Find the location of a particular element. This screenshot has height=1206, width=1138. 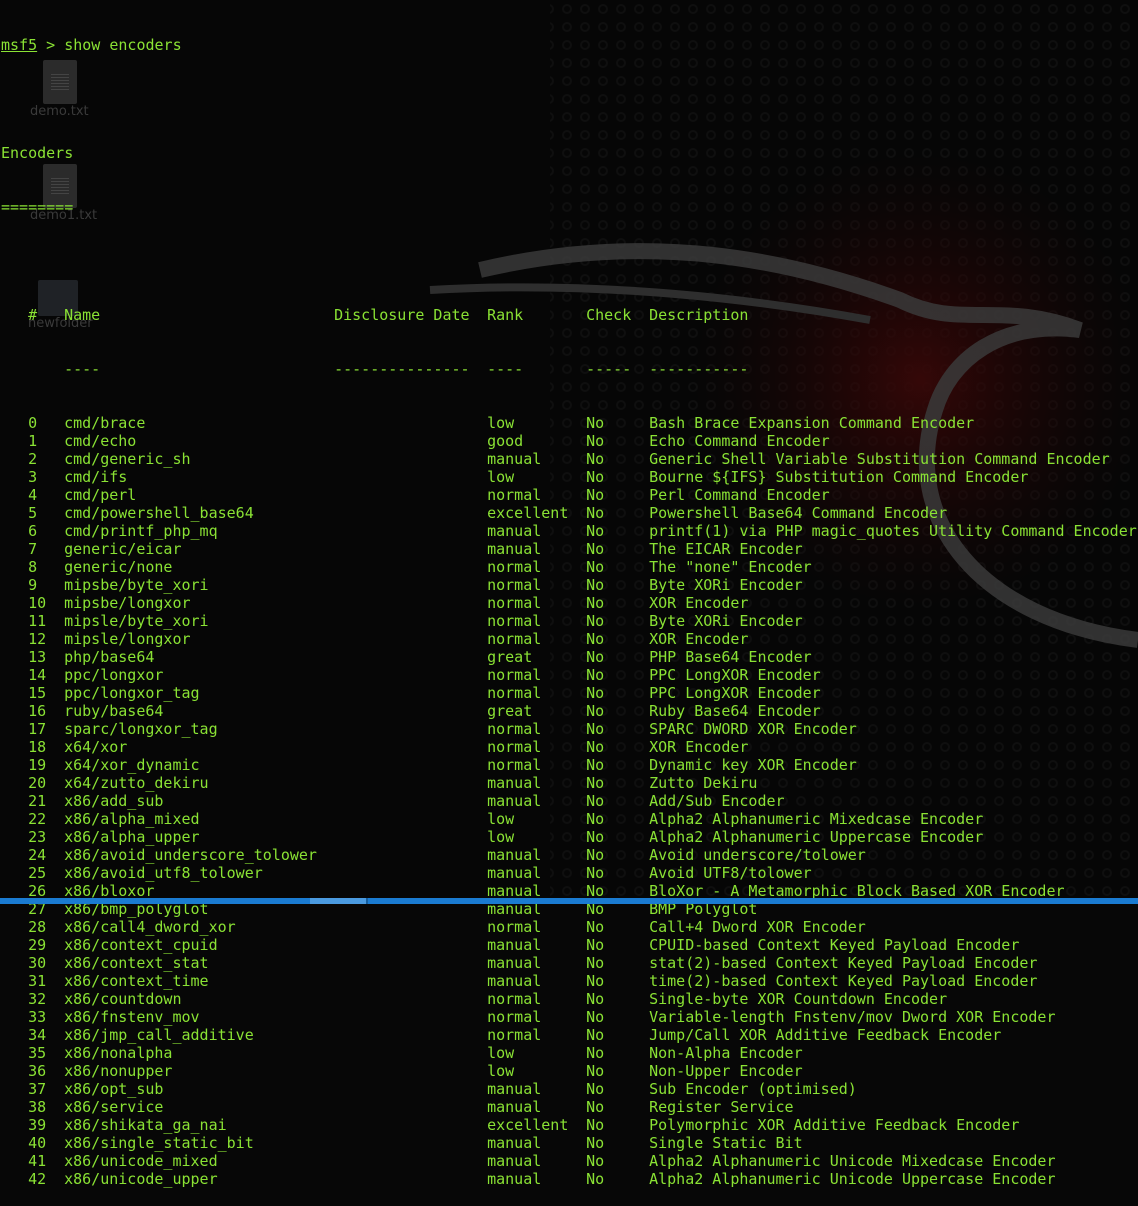

row-name: mipsle/longxor is located at coordinates (127, 639).